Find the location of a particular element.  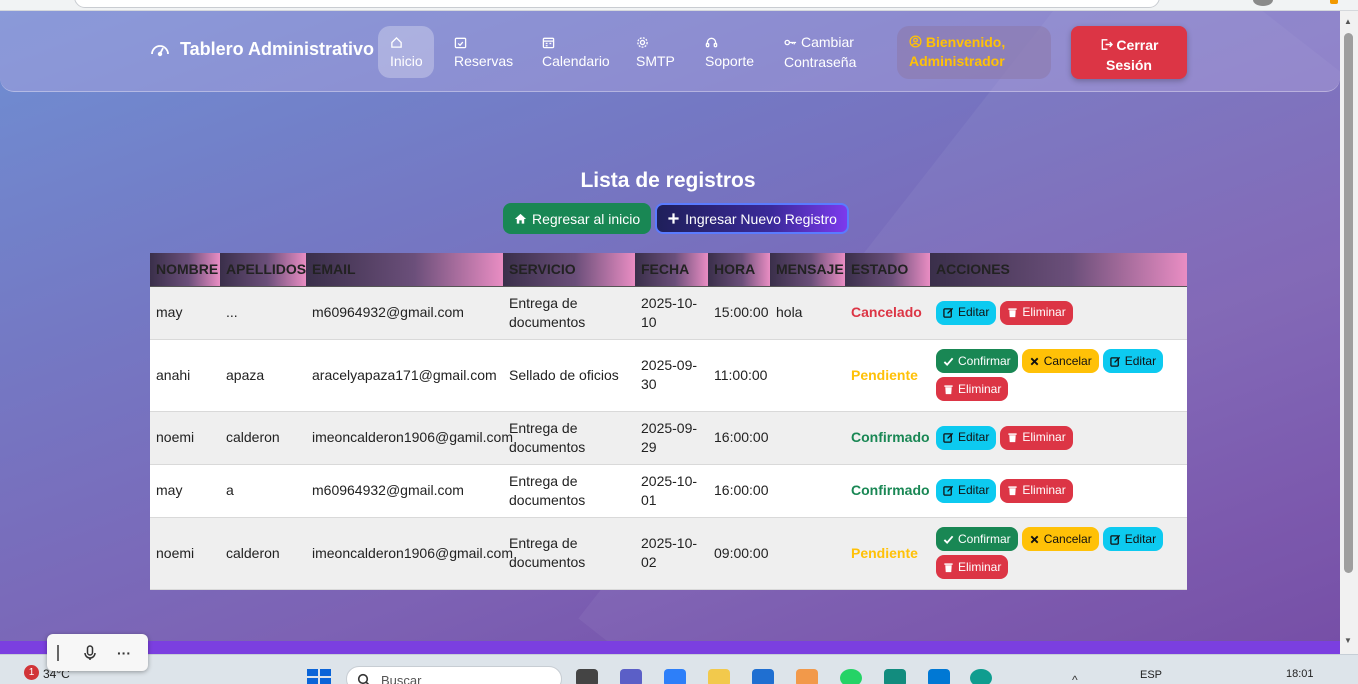

x-icon is located at coordinates (1034, 539).